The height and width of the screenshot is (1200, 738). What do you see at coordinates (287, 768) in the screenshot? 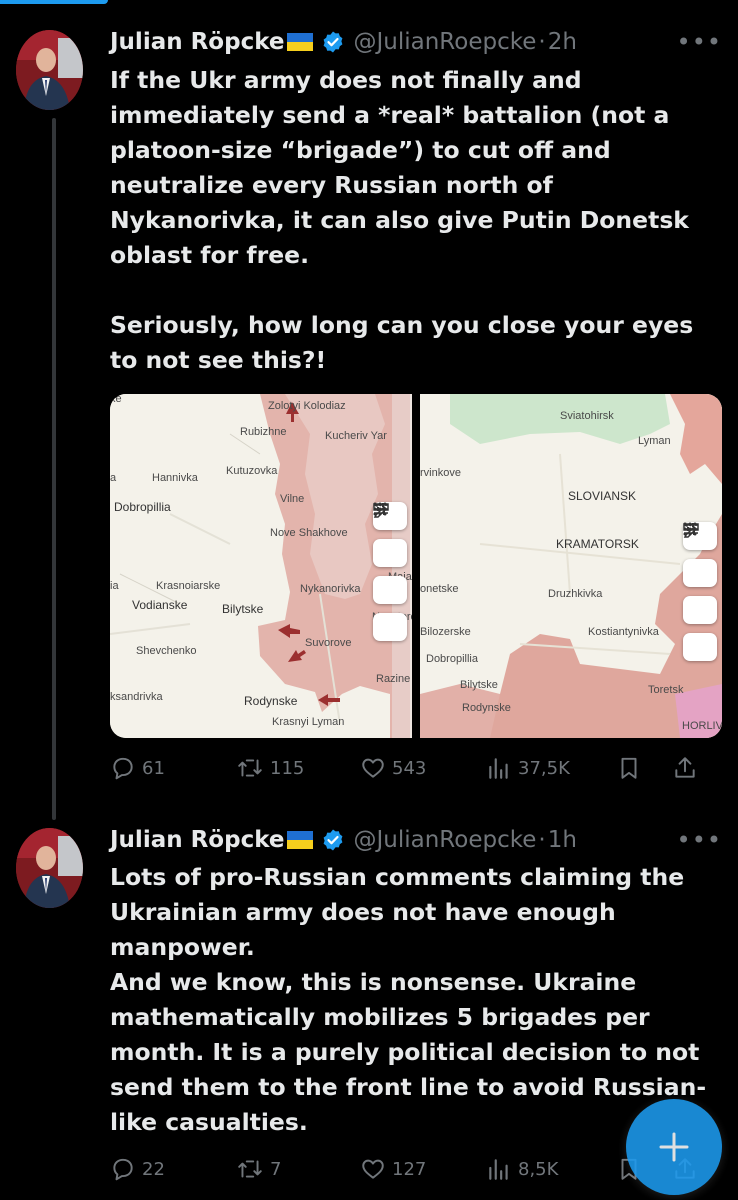
I see `repost-count: 115` at bounding box center [287, 768].